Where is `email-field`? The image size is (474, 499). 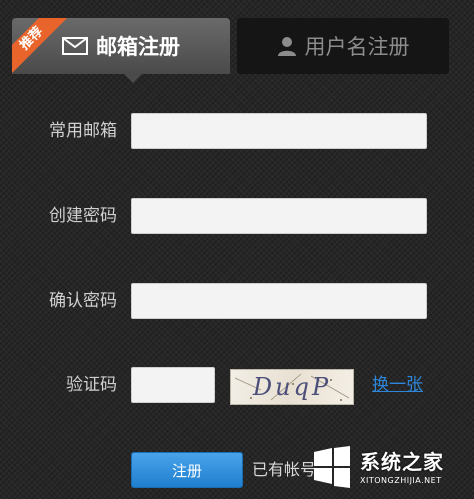
email-field is located at coordinates (279, 131).